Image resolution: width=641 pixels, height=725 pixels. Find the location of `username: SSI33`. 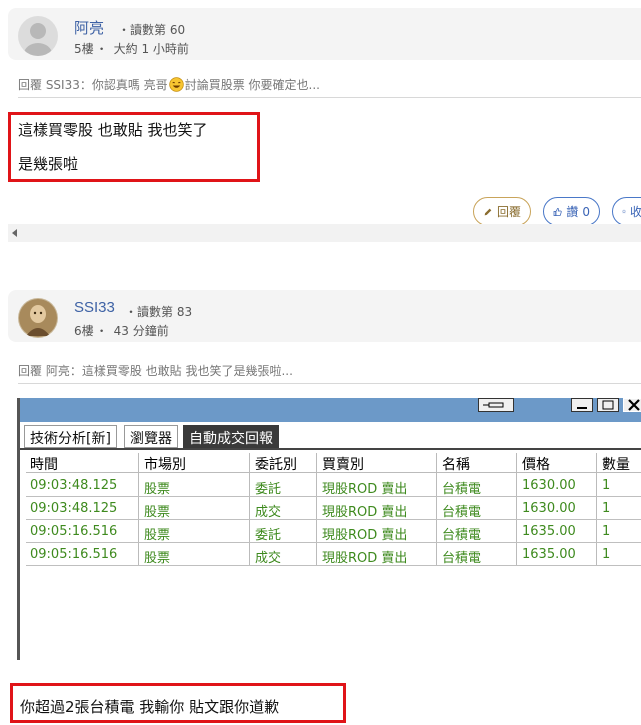

username: SSI33 is located at coordinates (94, 307).